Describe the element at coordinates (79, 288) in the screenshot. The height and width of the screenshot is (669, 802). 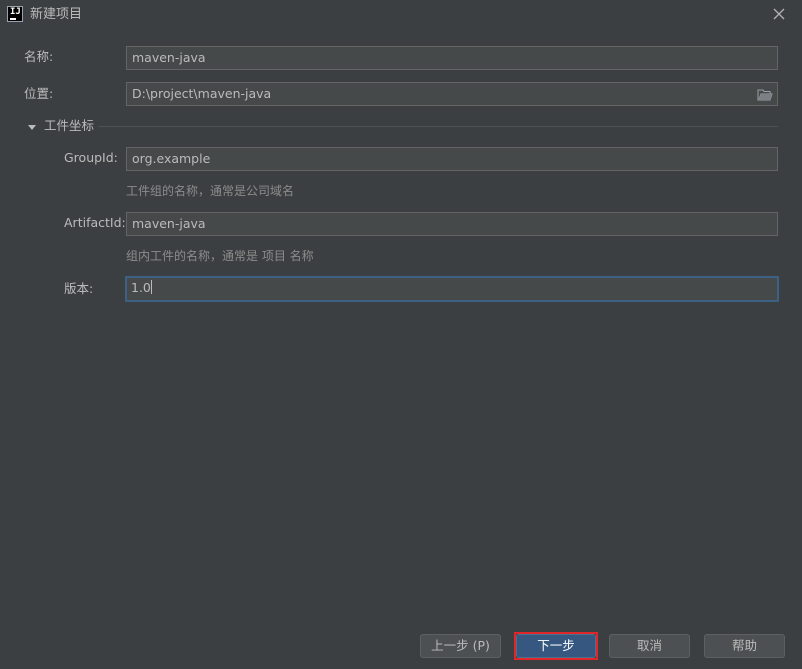
I see `version-label: 版本:` at that location.